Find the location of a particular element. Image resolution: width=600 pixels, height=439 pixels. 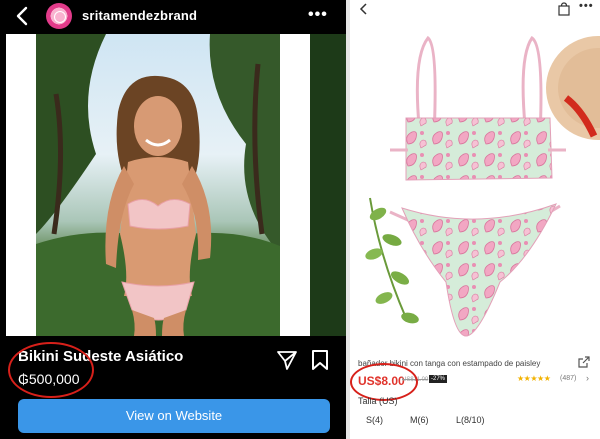

share-icon is located at coordinates (584, 362).